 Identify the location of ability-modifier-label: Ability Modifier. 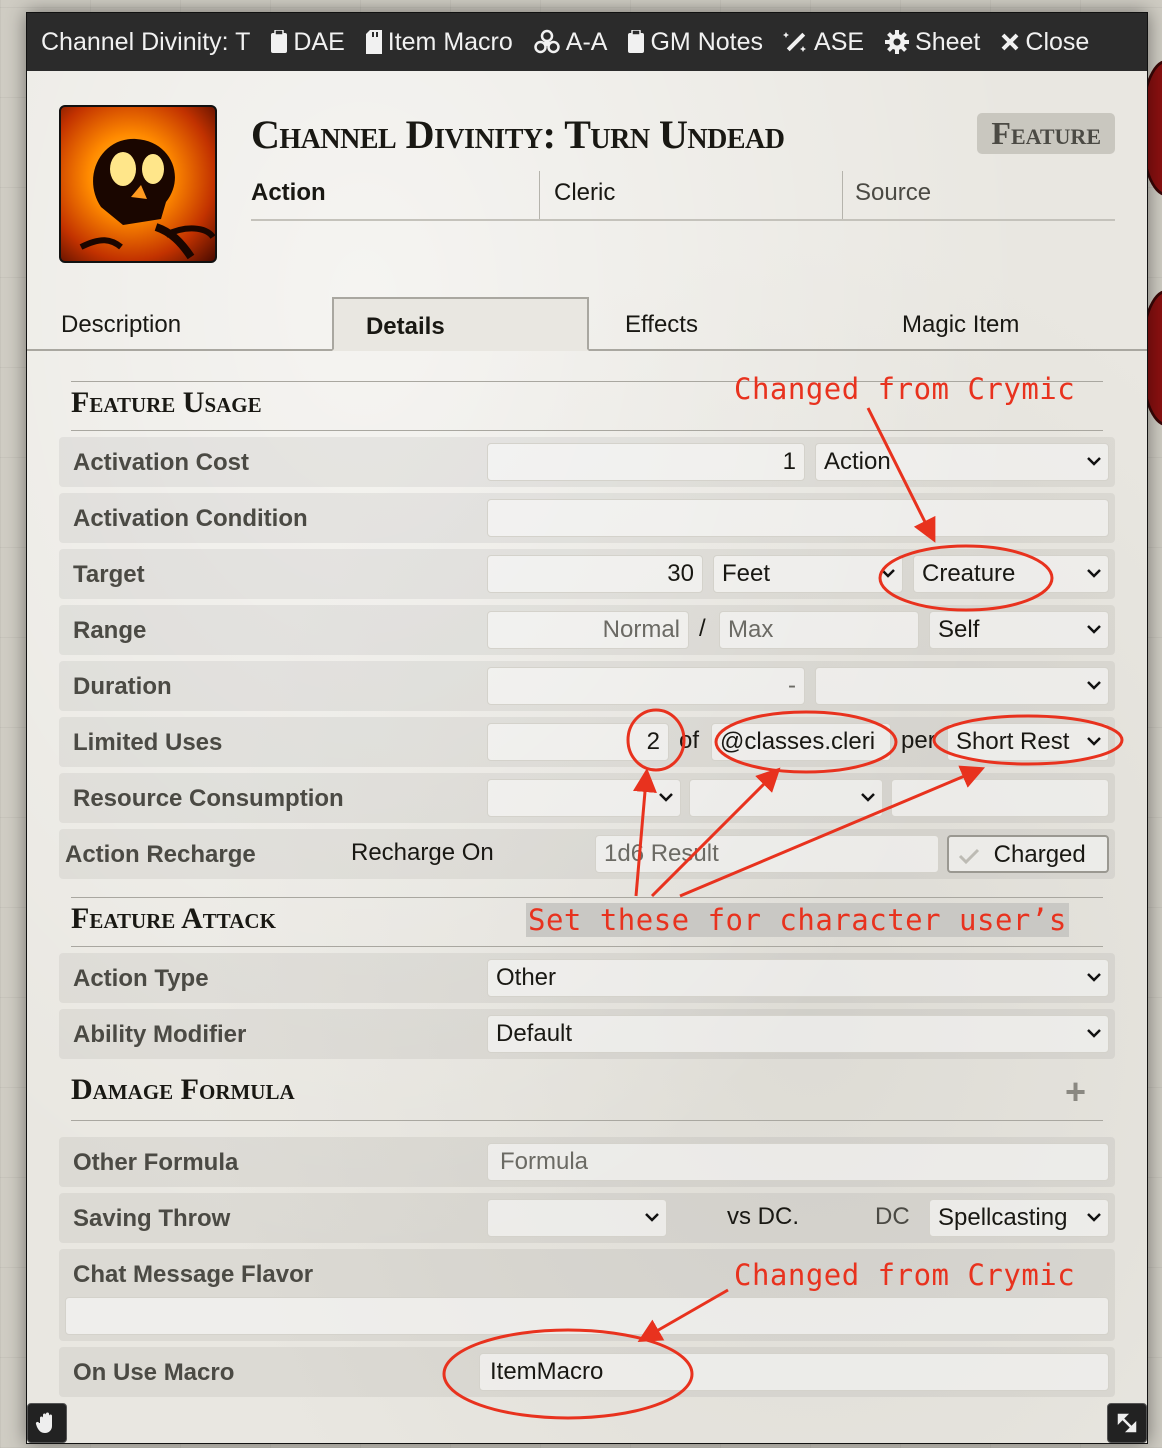
(160, 1034).